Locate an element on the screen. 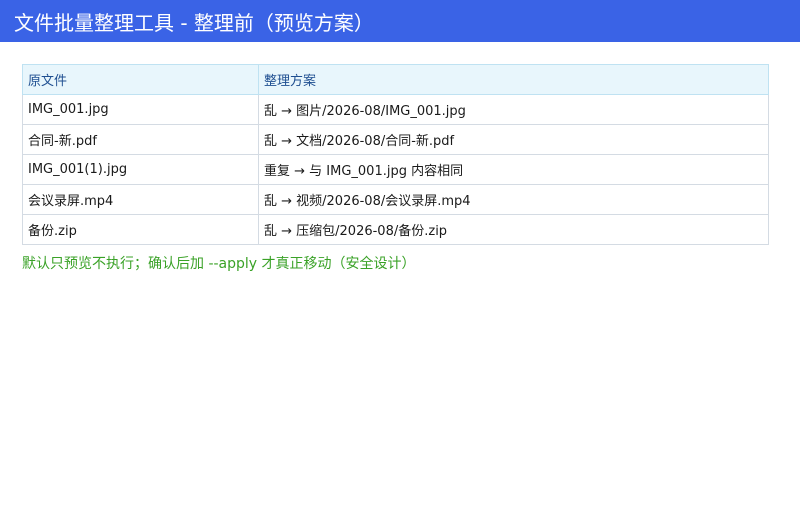 The image size is (800, 509). table-row: IMG_001.jpg 乱 → 图片/2026-08/IMG_001.jpg is located at coordinates (395, 109).